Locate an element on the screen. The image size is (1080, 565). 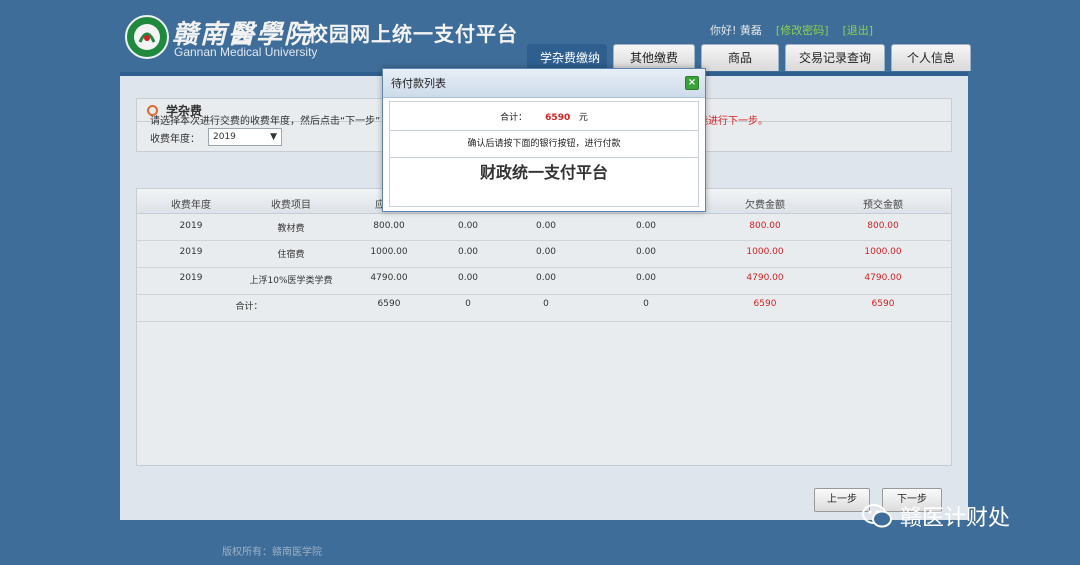
change-password-link: [修改密码] is located at coordinates (802, 30).